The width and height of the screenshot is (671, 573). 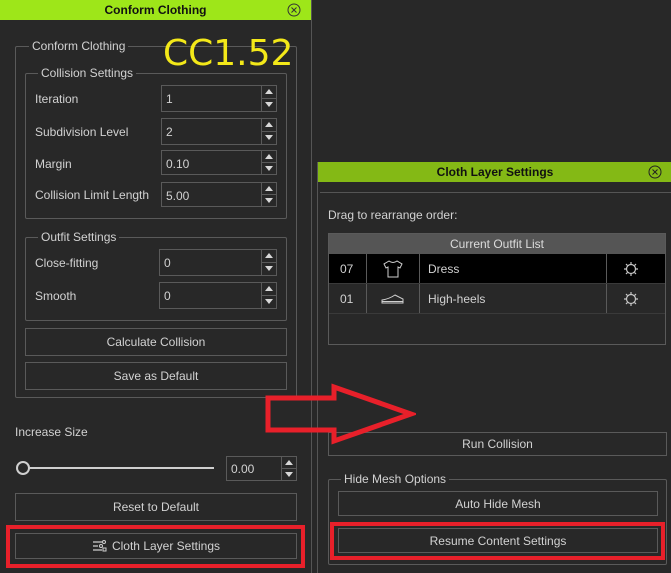 I want to click on increase-size-value: 0.00, so click(x=243, y=469).